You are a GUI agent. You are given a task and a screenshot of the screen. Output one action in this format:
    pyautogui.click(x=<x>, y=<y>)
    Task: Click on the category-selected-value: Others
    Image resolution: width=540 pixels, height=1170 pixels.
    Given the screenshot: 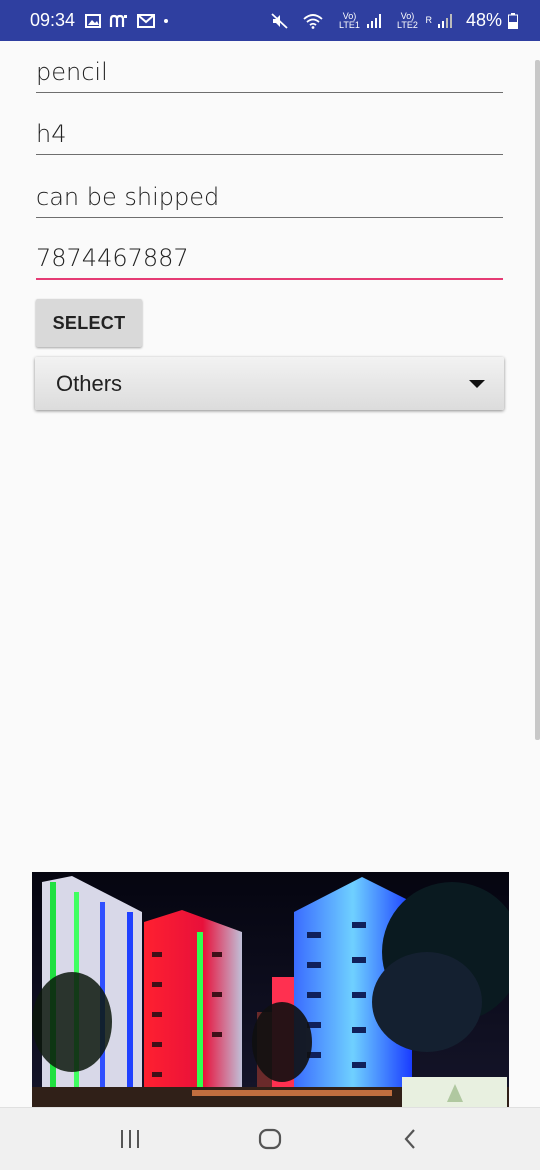 What is the action you would take?
    pyautogui.click(x=89, y=383)
    